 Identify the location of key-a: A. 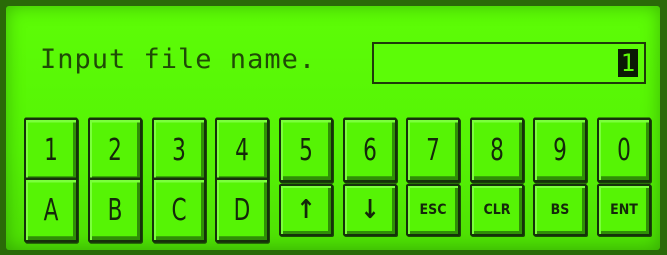
(51, 210).